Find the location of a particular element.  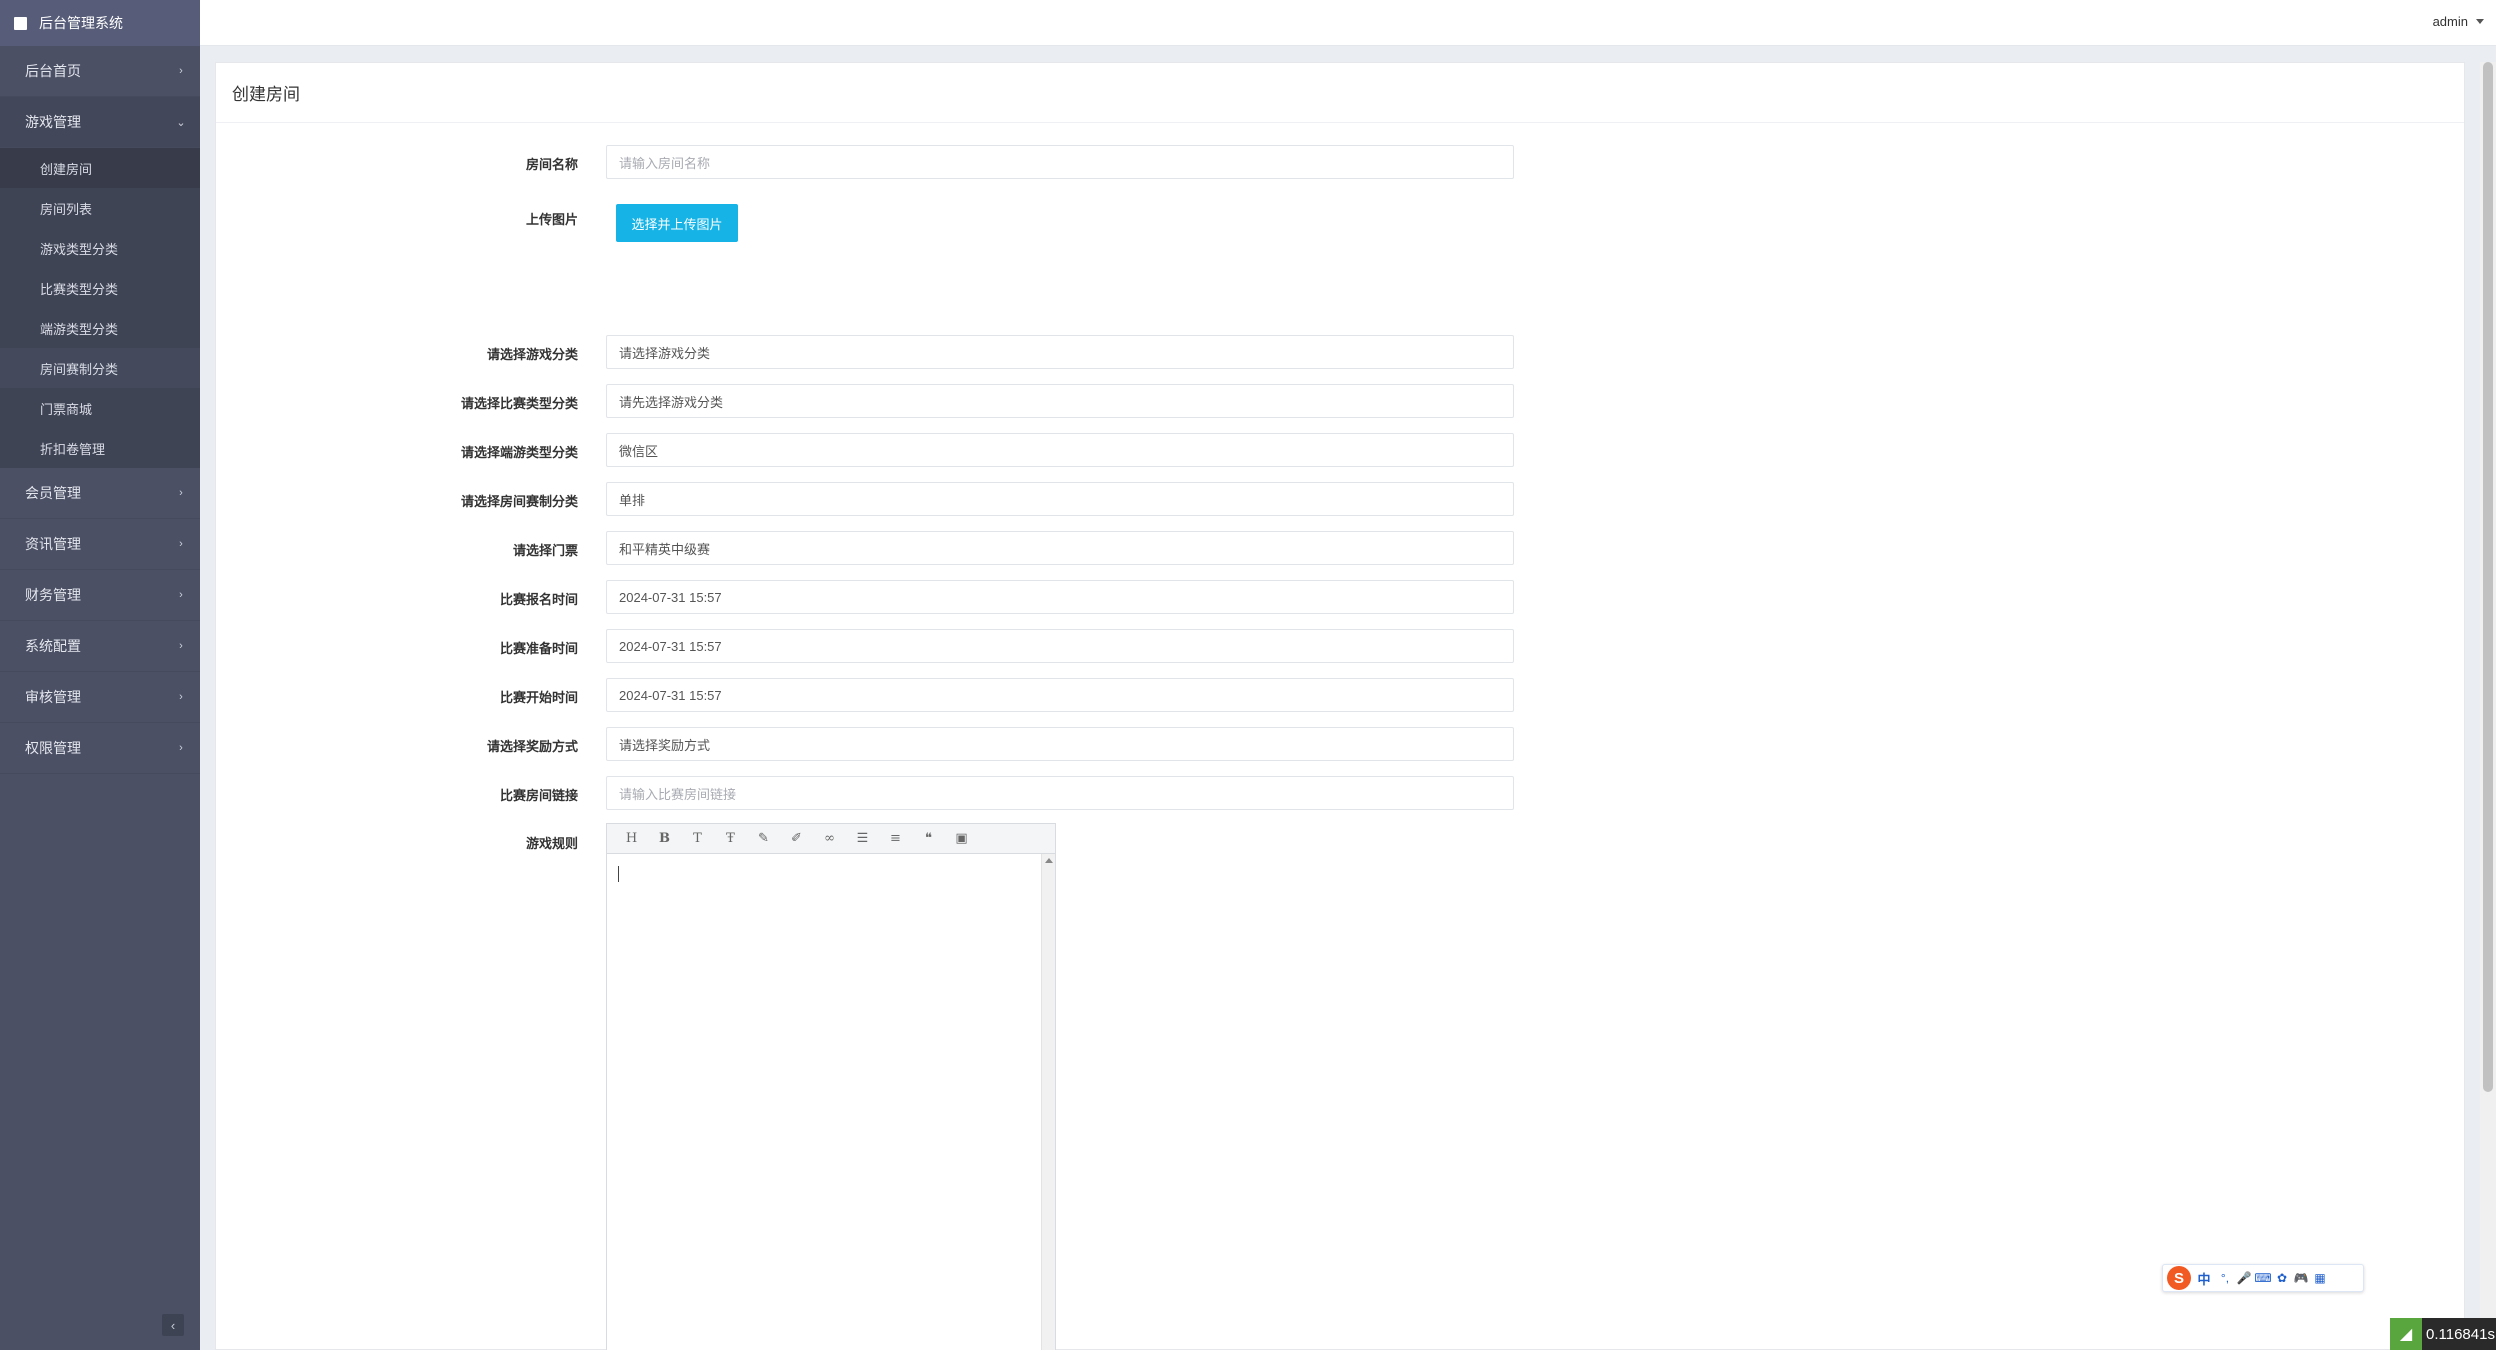

editor-toolbar: H B T Ŧ ✎ ✐ ∞ ☰ ≡ ❝ ▣ is located at coordinates (831, 839).